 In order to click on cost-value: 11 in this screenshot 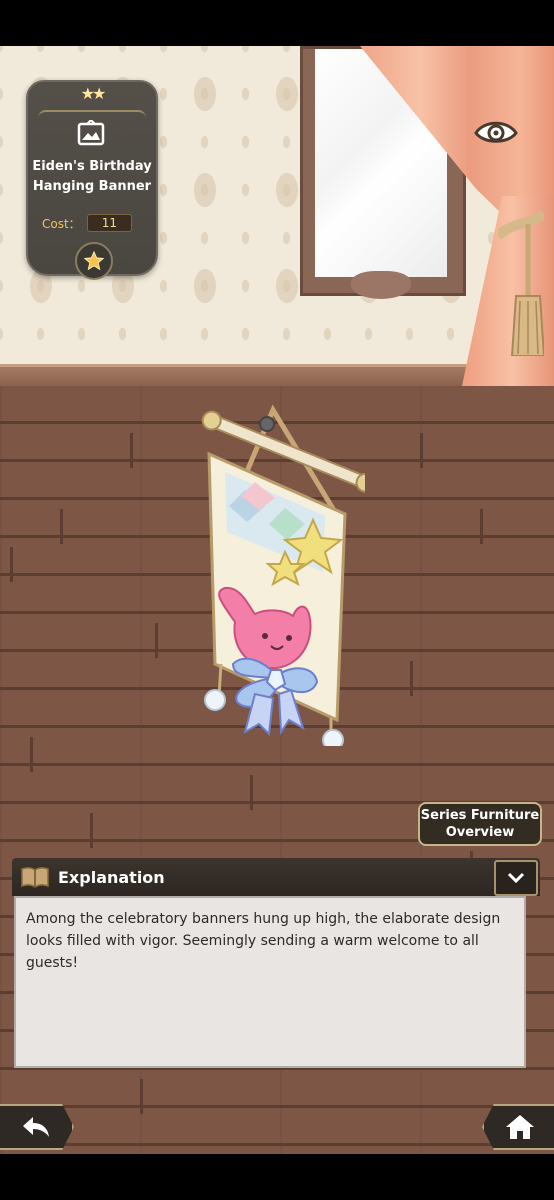, I will do `click(109, 223)`.